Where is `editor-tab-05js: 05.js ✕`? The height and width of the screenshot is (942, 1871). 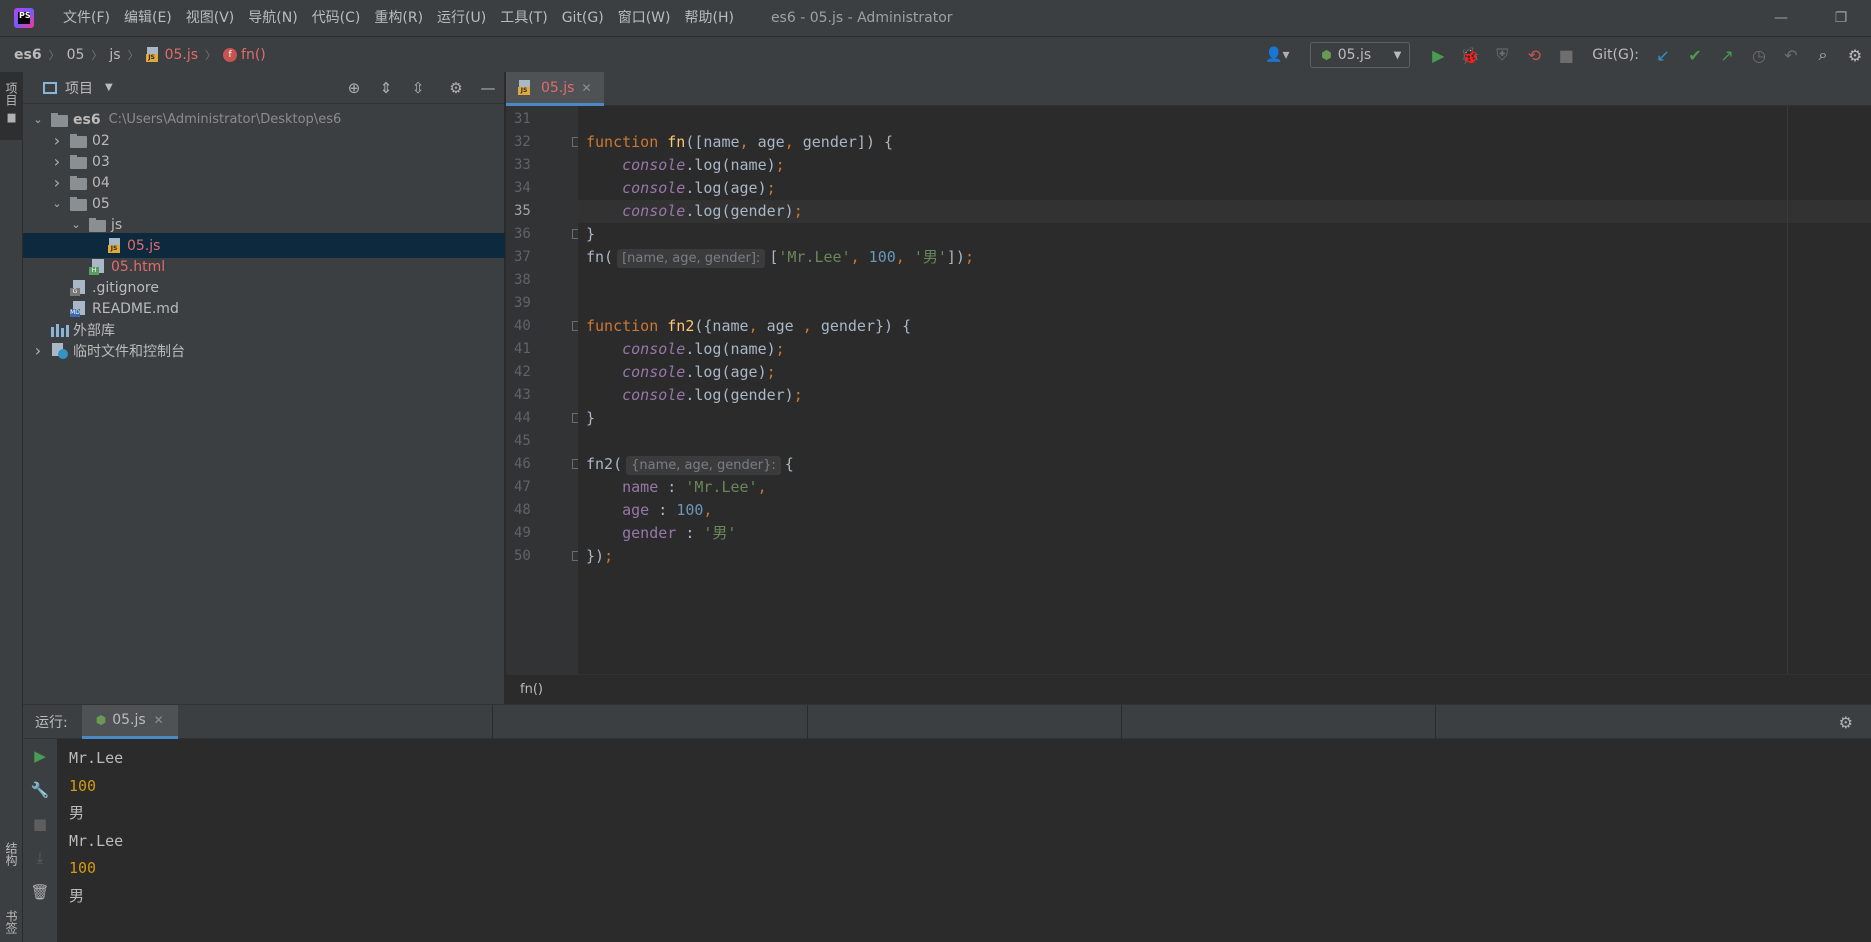
editor-tab-05js: 05.js ✕ is located at coordinates (555, 89).